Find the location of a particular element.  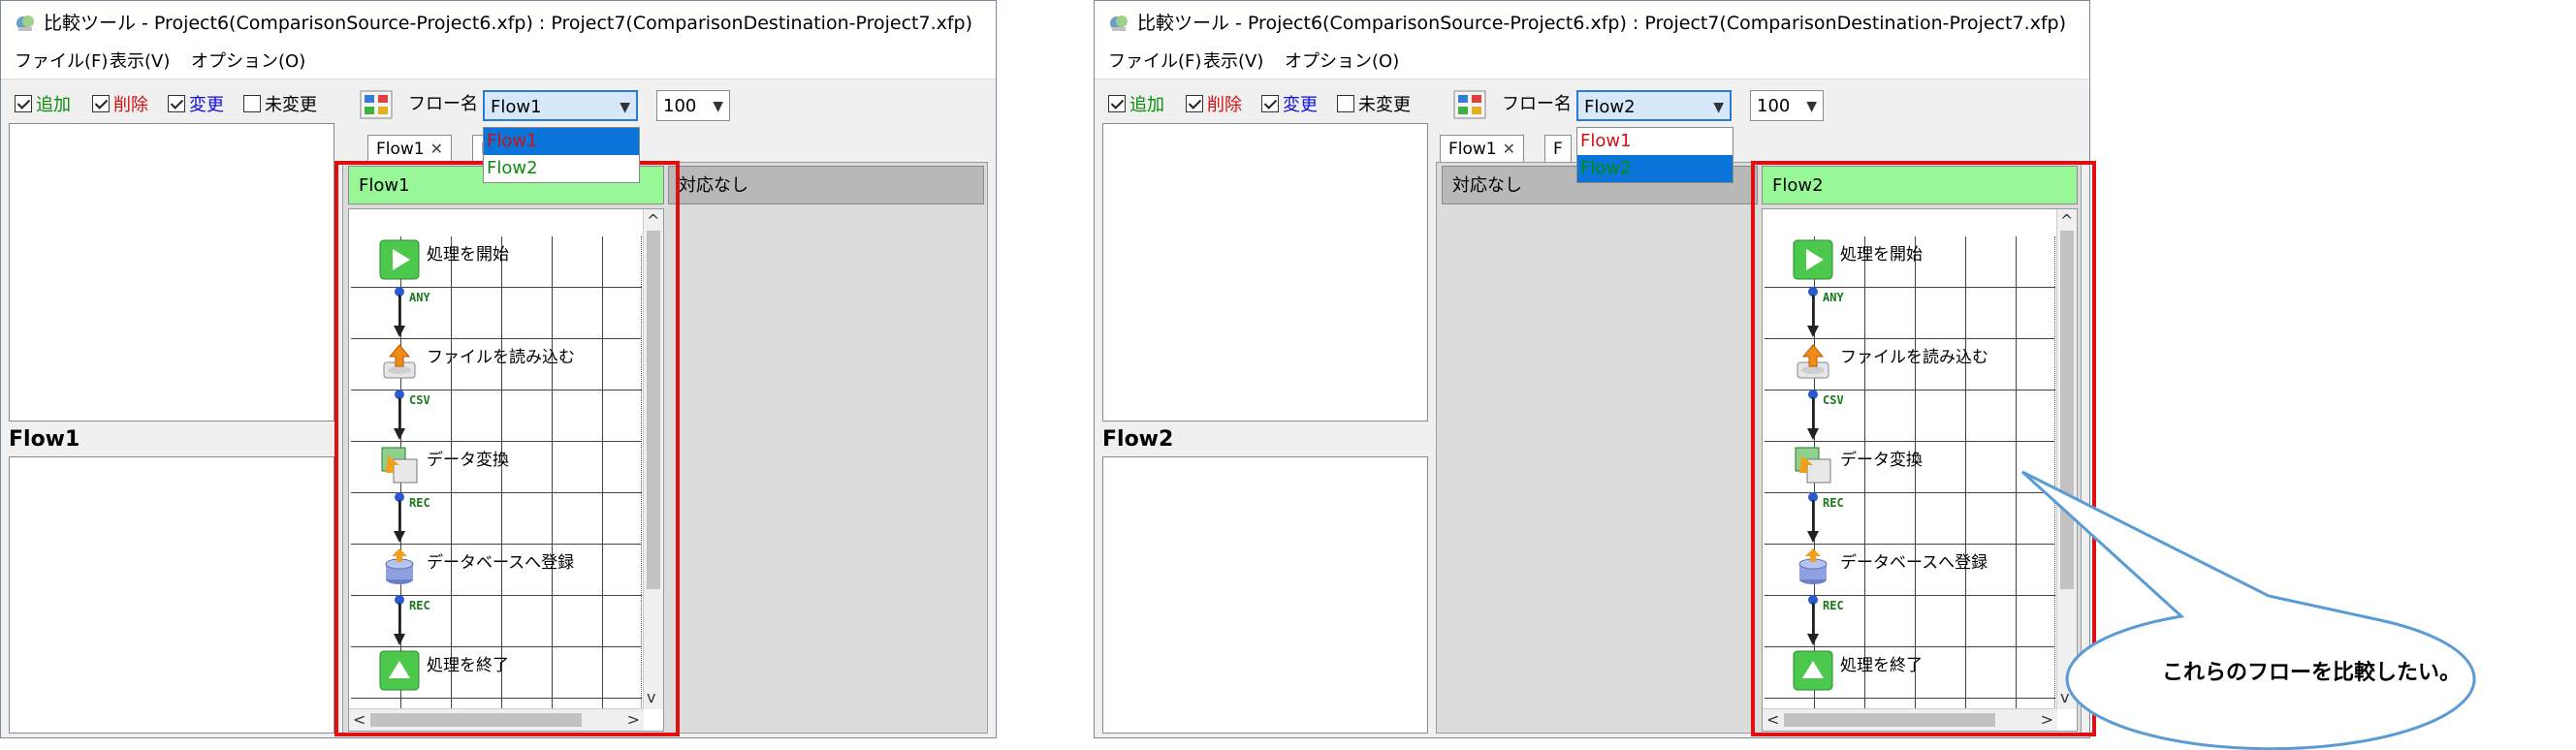

speech-bubble-shape is located at coordinates (2248, 610).